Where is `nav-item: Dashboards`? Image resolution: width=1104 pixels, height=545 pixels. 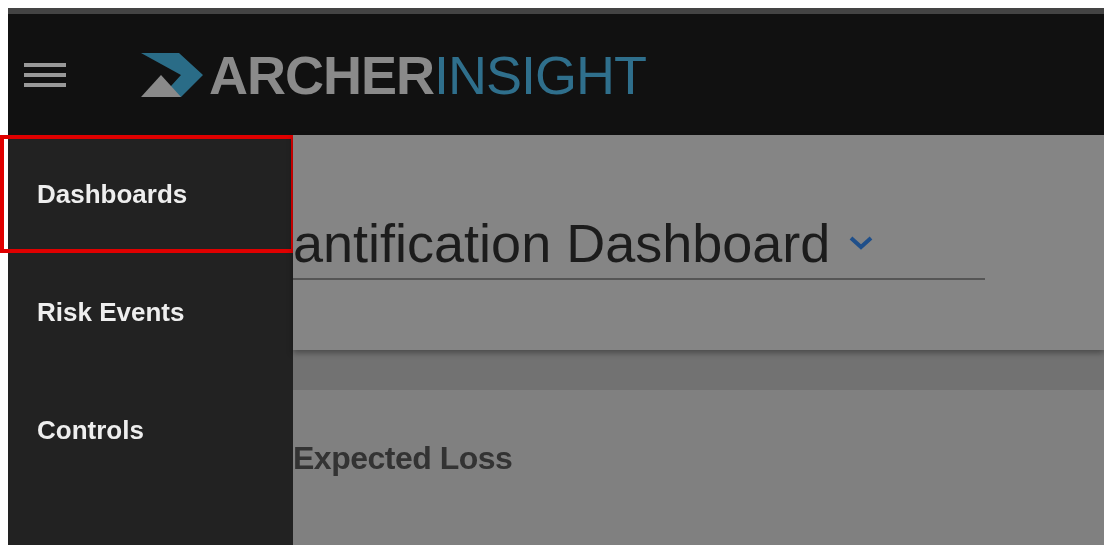 nav-item: Dashboards is located at coordinates (147, 194).